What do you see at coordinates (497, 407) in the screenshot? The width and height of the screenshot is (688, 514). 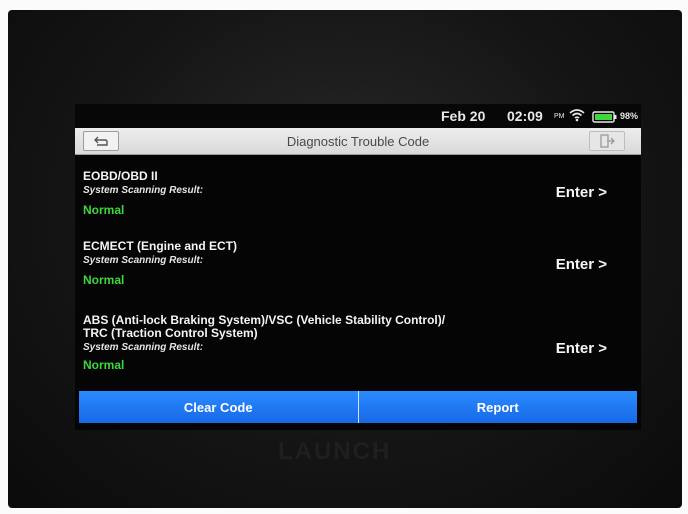 I see `report-button: Report` at bounding box center [497, 407].